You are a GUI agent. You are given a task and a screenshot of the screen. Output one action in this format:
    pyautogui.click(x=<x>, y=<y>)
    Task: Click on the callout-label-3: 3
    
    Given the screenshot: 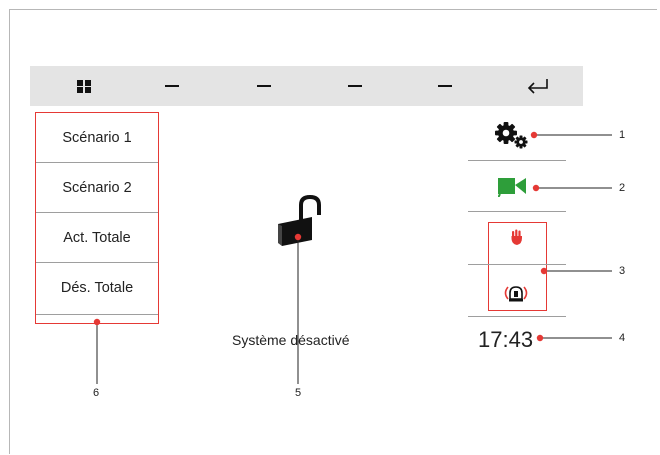 What is the action you would take?
    pyautogui.click(x=622, y=271)
    